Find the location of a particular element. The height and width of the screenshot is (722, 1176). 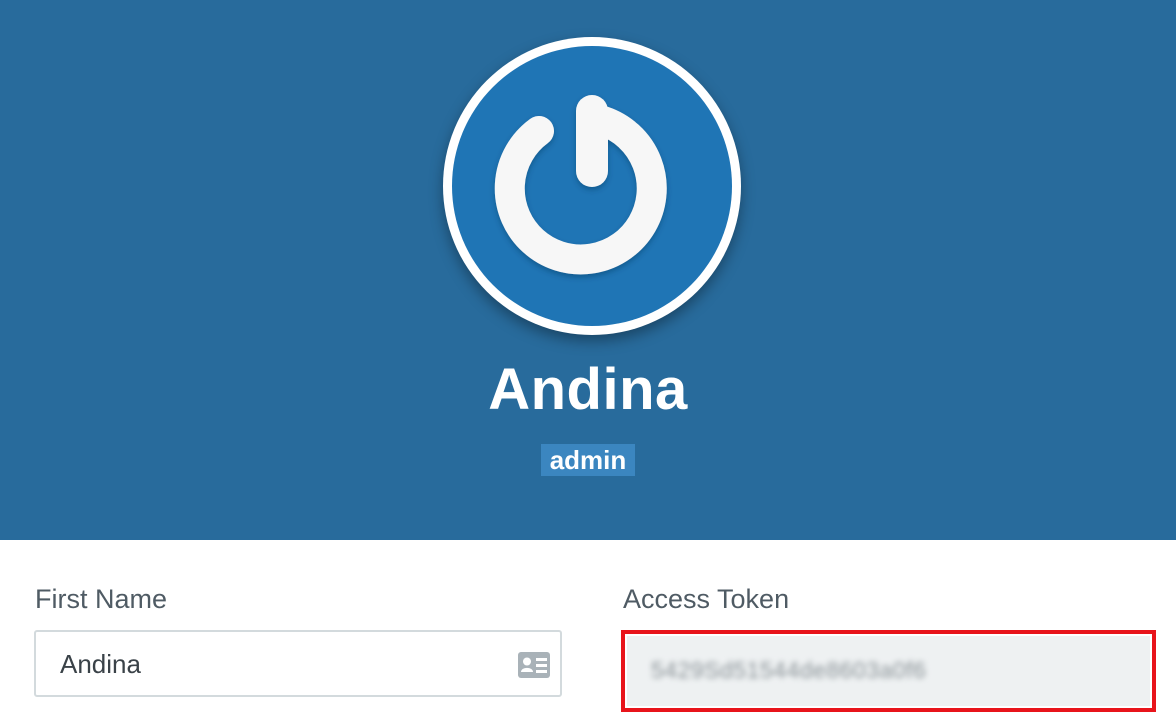

avatar is located at coordinates (592, 186).